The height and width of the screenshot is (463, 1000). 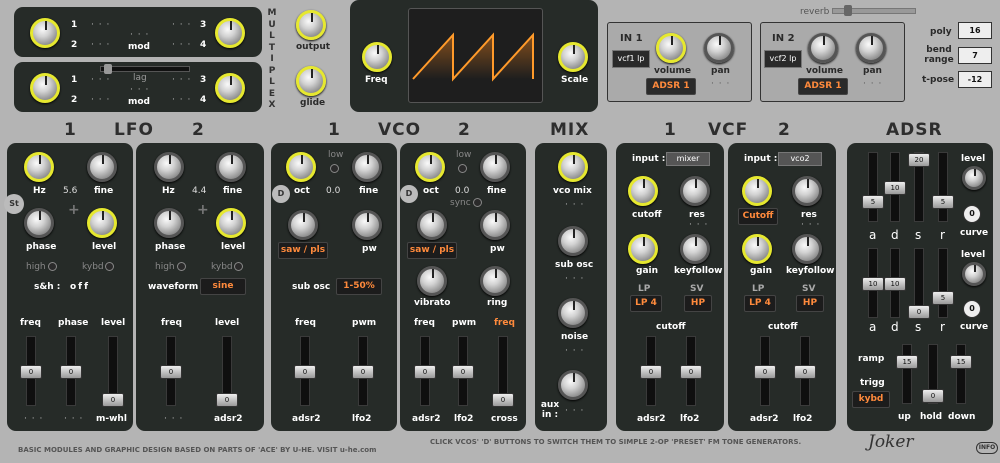 What do you see at coordinates (810, 225) in the screenshot?
I see `vcf2-res-dots: · · ·` at bounding box center [810, 225].